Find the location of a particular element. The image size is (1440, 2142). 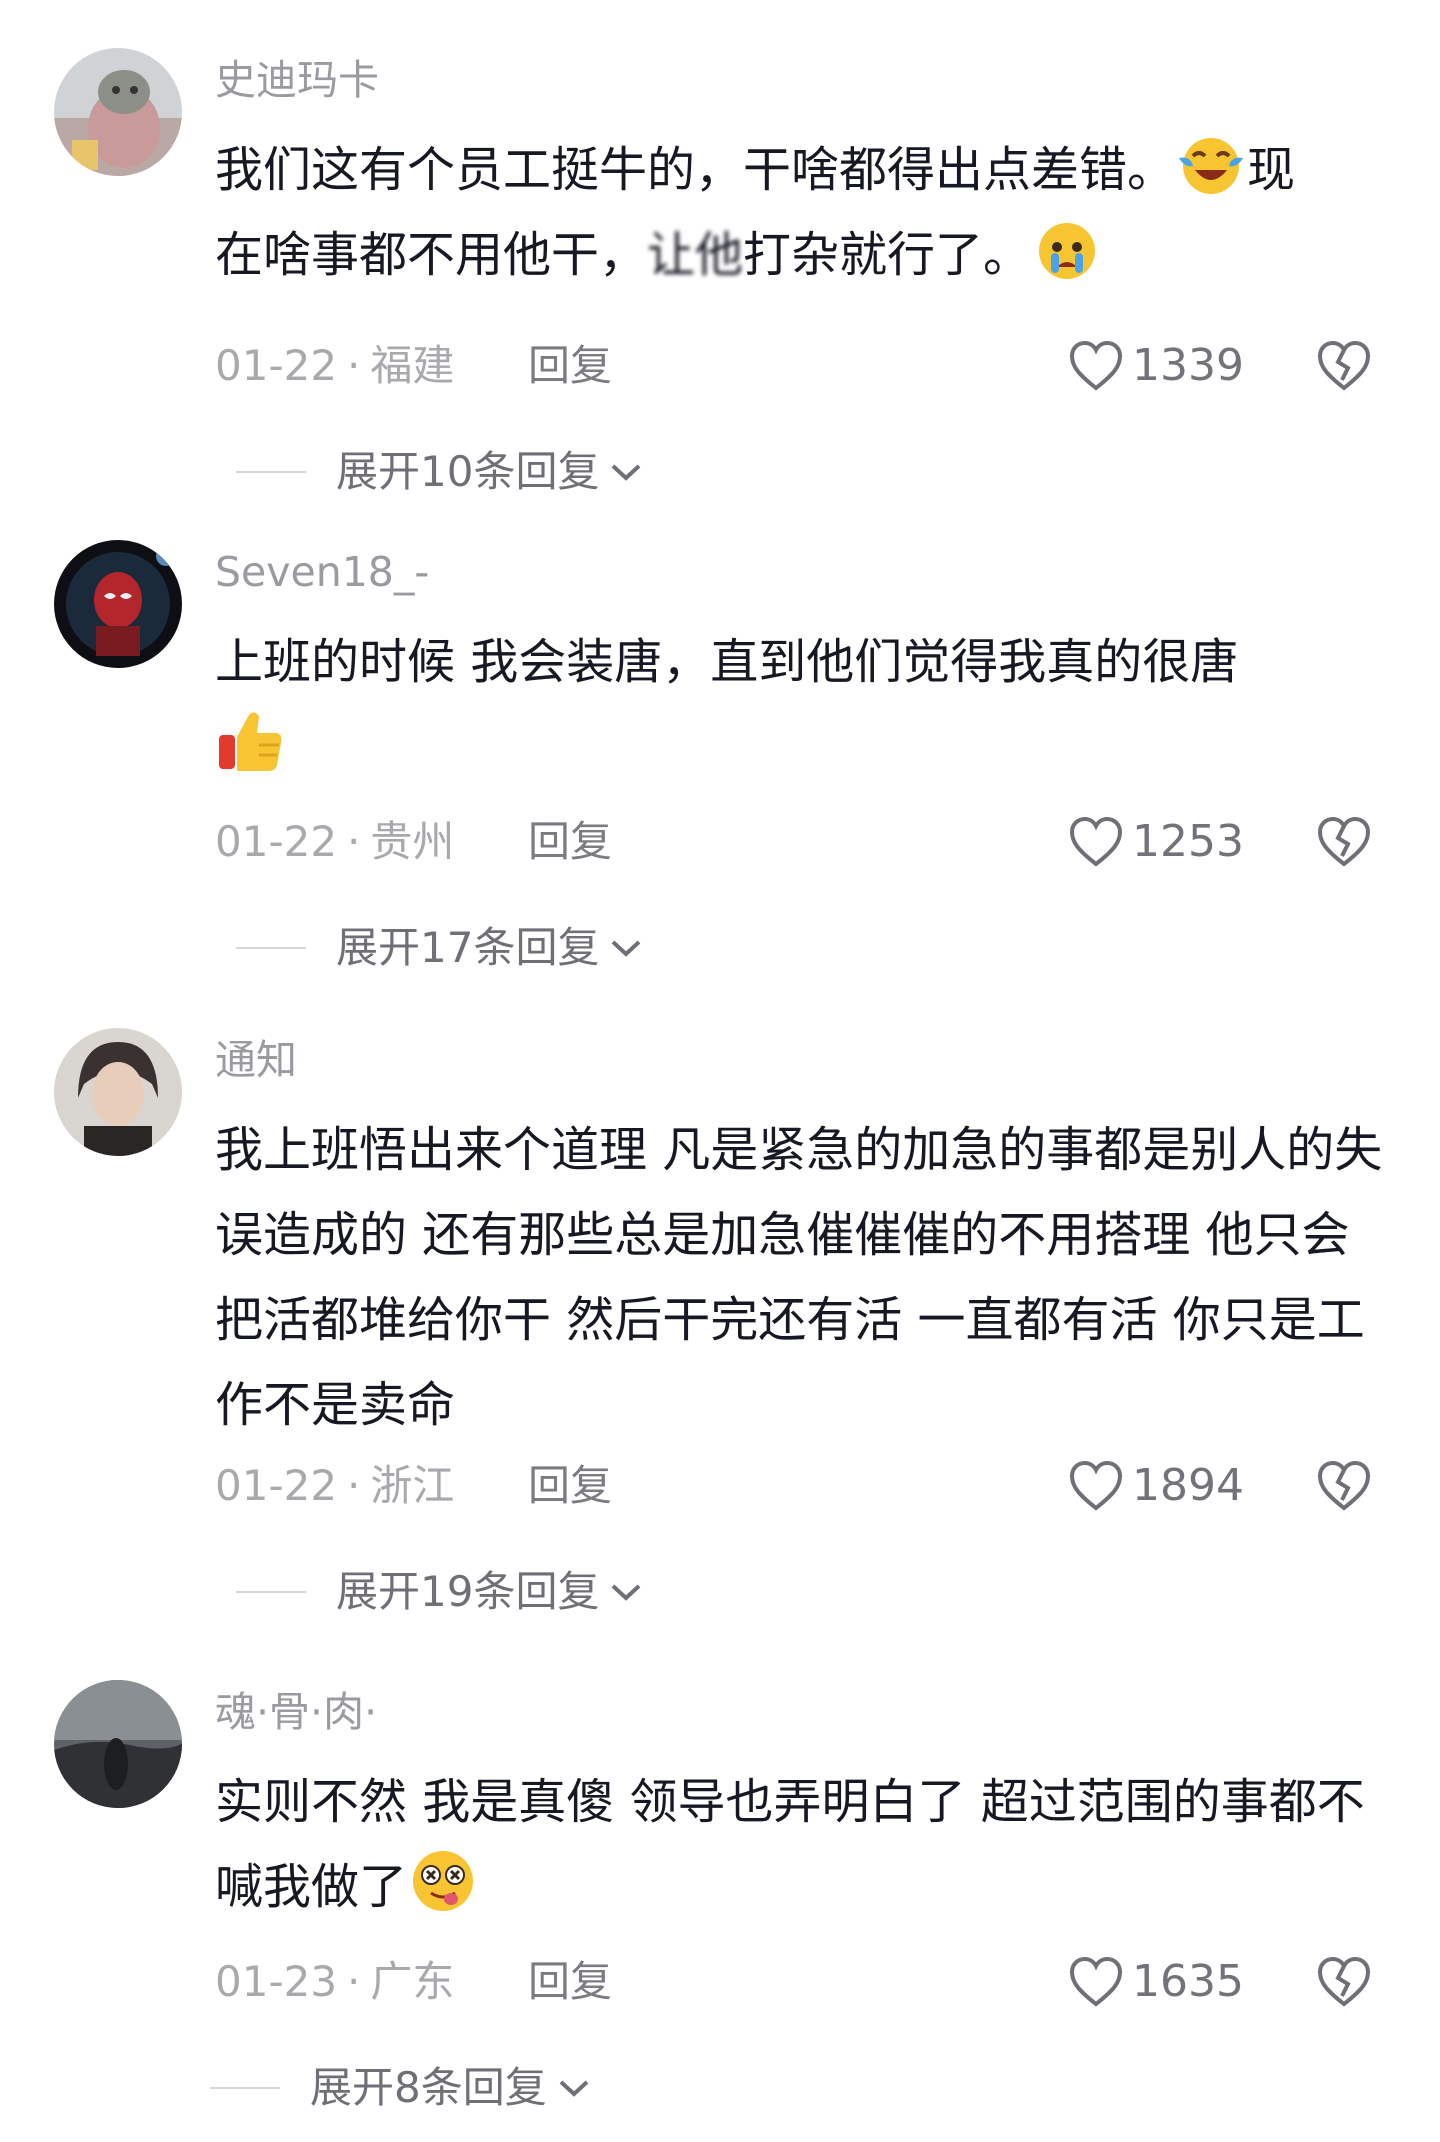

comment-text: 我们这有个员工挺牛的，干啥都得出点差错。 现 在啥事都不用他干，让他打杂就行了。 is located at coordinates (805, 213).